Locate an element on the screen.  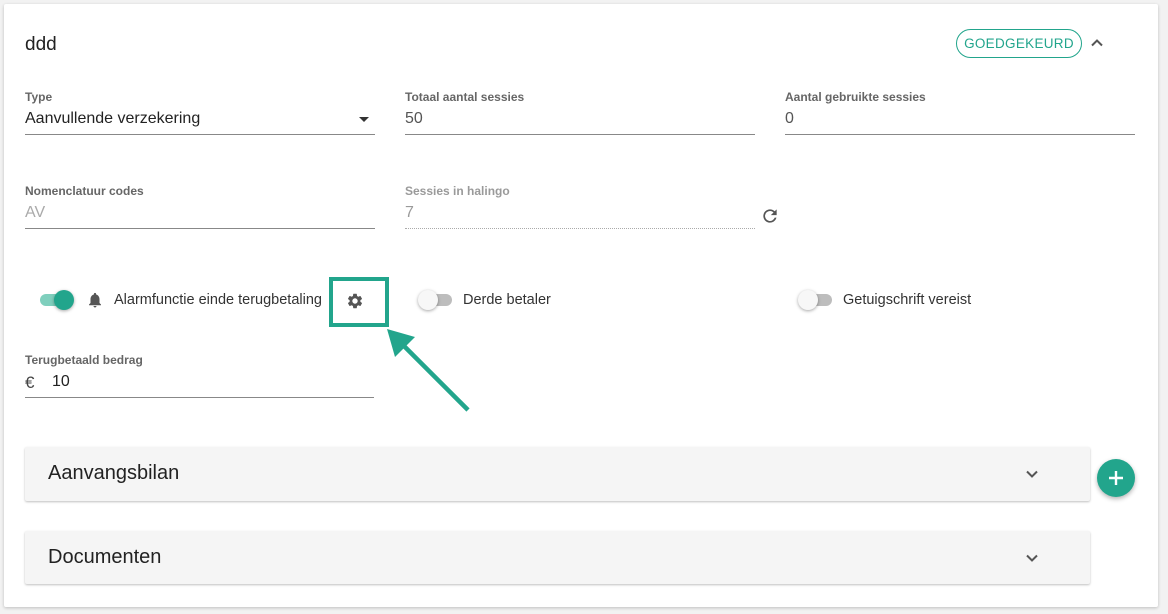
alarm-toggle is located at coordinates (56, 300).